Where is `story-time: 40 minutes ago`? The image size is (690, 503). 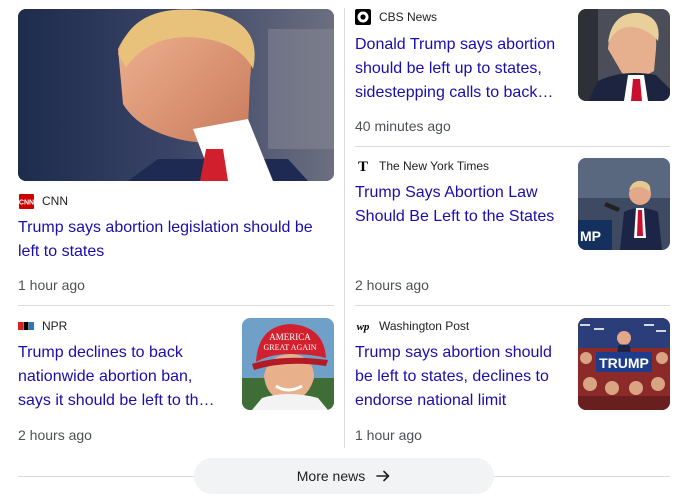 story-time: 40 minutes ago is located at coordinates (403, 126).